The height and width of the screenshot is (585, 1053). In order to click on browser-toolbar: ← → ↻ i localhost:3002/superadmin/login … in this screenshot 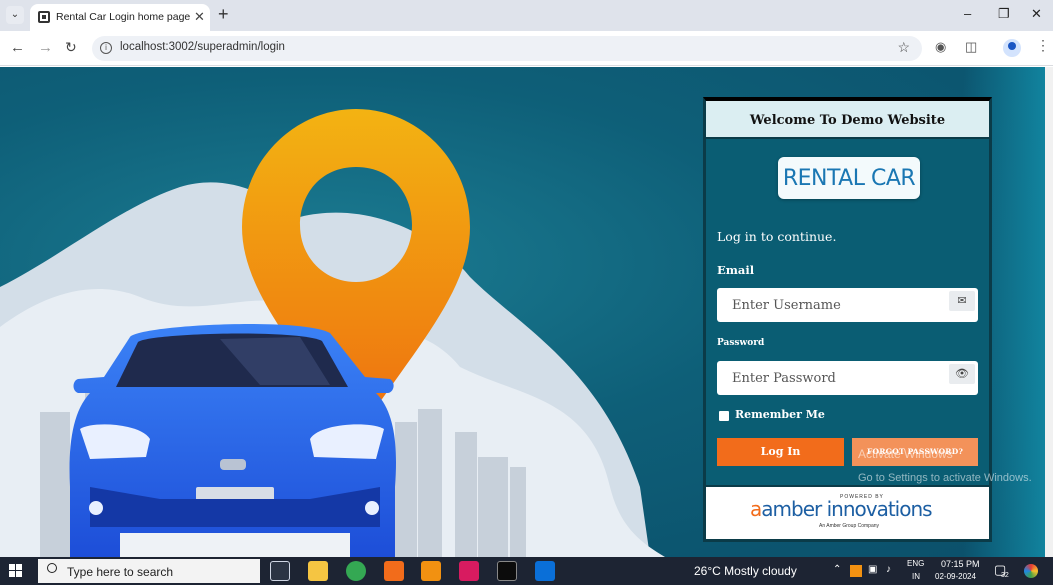, I will do `click(526, 48)`.